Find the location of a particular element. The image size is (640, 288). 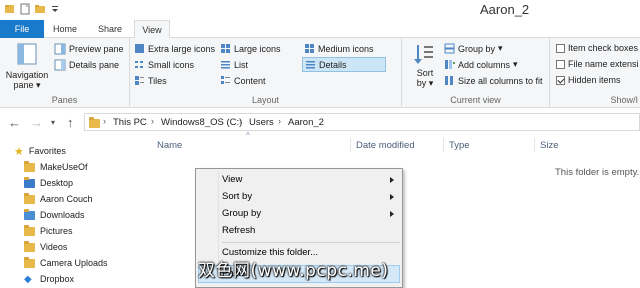

group-by-button: Group by ▾ is located at coordinates (473, 48).